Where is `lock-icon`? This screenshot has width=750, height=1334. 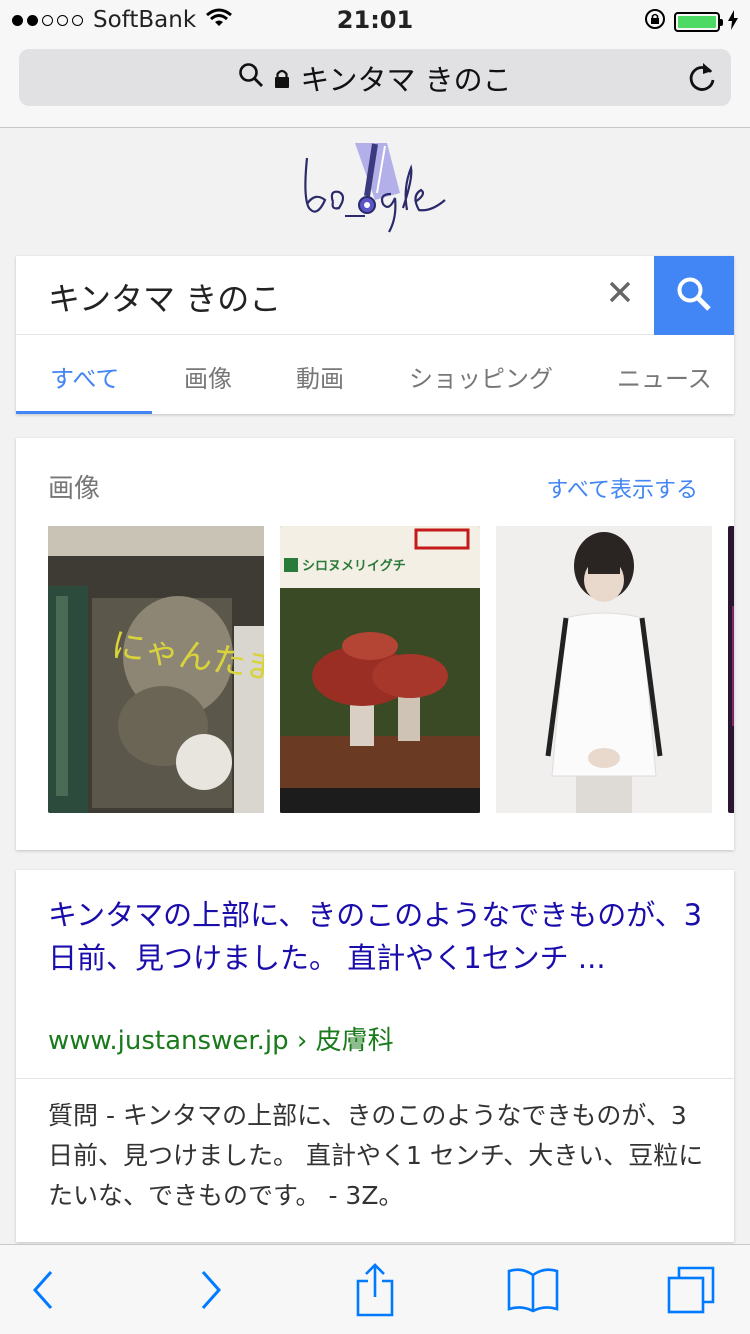 lock-icon is located at coordinates (282, 78).